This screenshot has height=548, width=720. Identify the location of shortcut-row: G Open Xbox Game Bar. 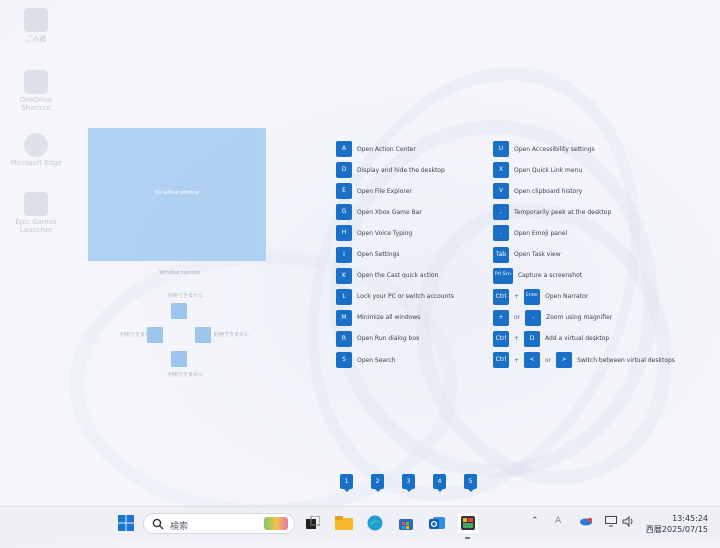
(379, 212).